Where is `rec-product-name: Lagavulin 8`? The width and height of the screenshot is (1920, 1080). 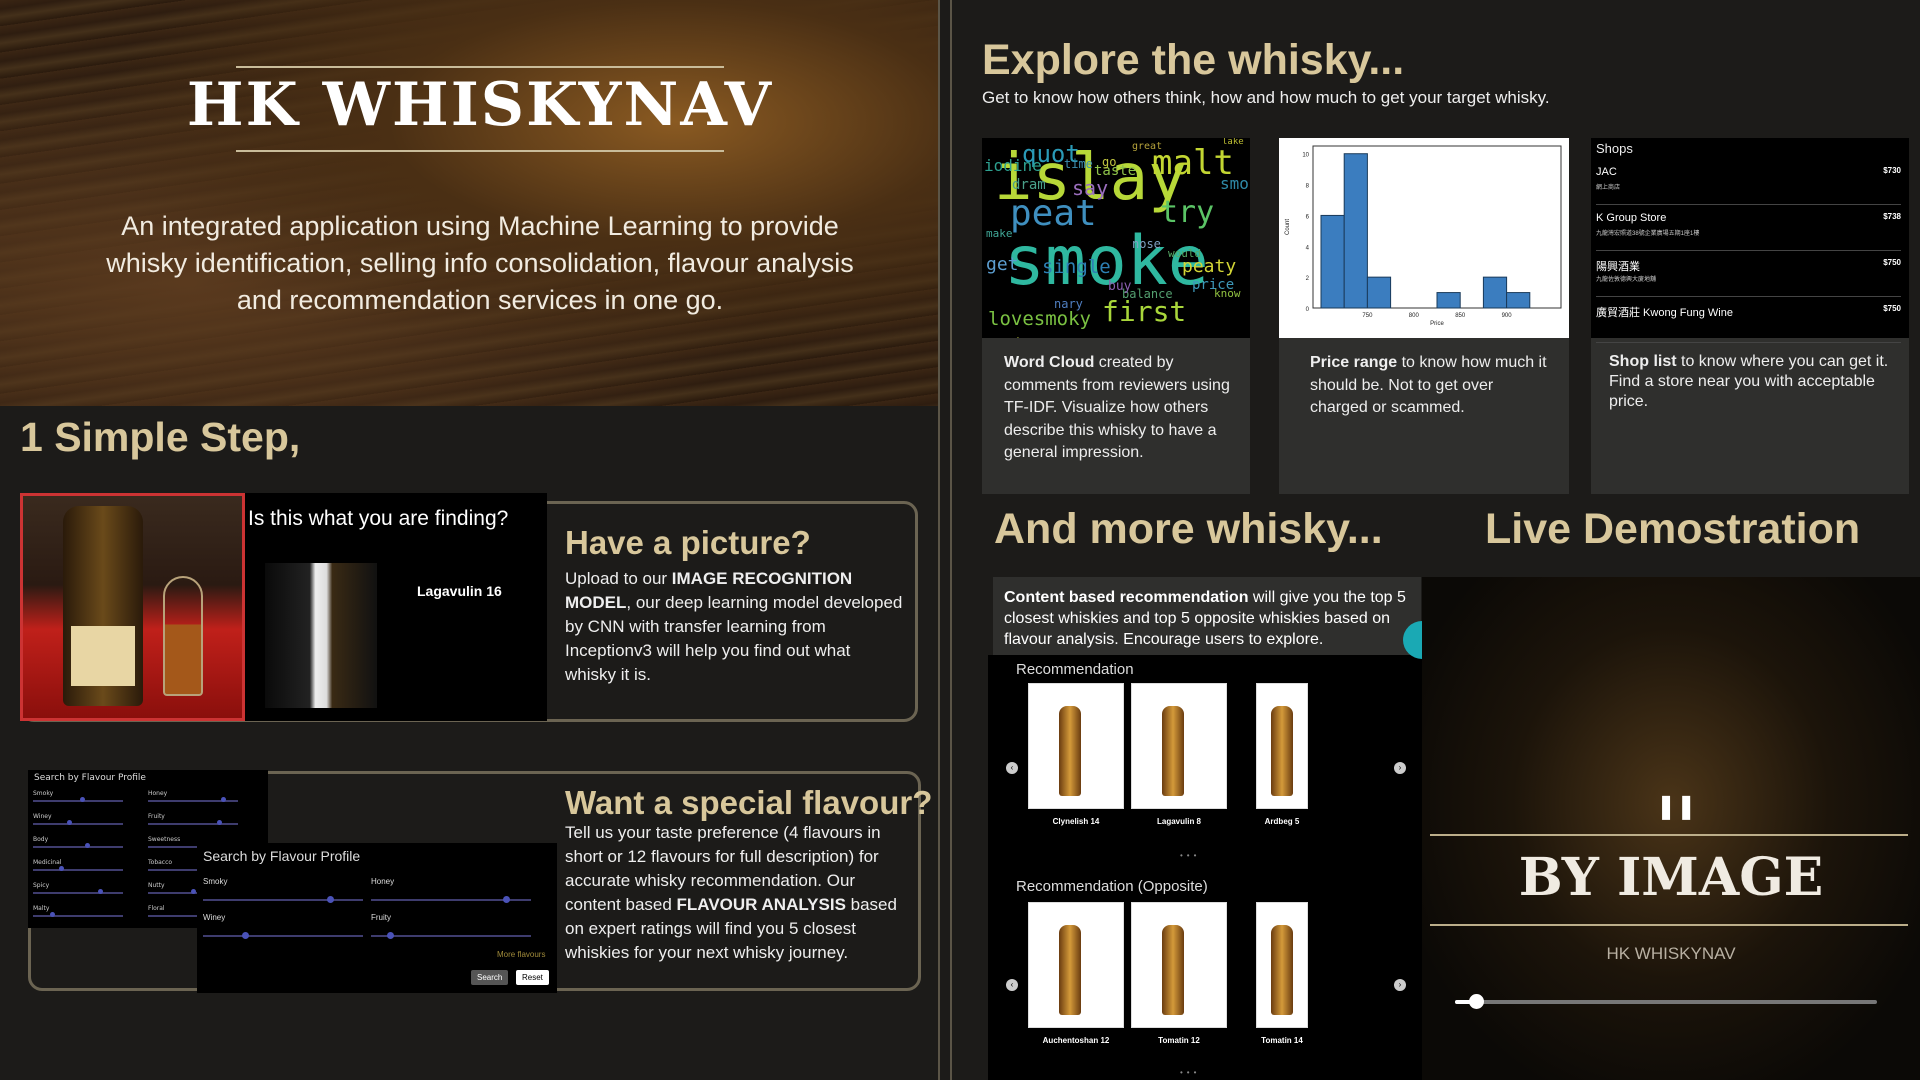
rec-product-name: Lagavulin 8 is located at coordinates (1179, 821).